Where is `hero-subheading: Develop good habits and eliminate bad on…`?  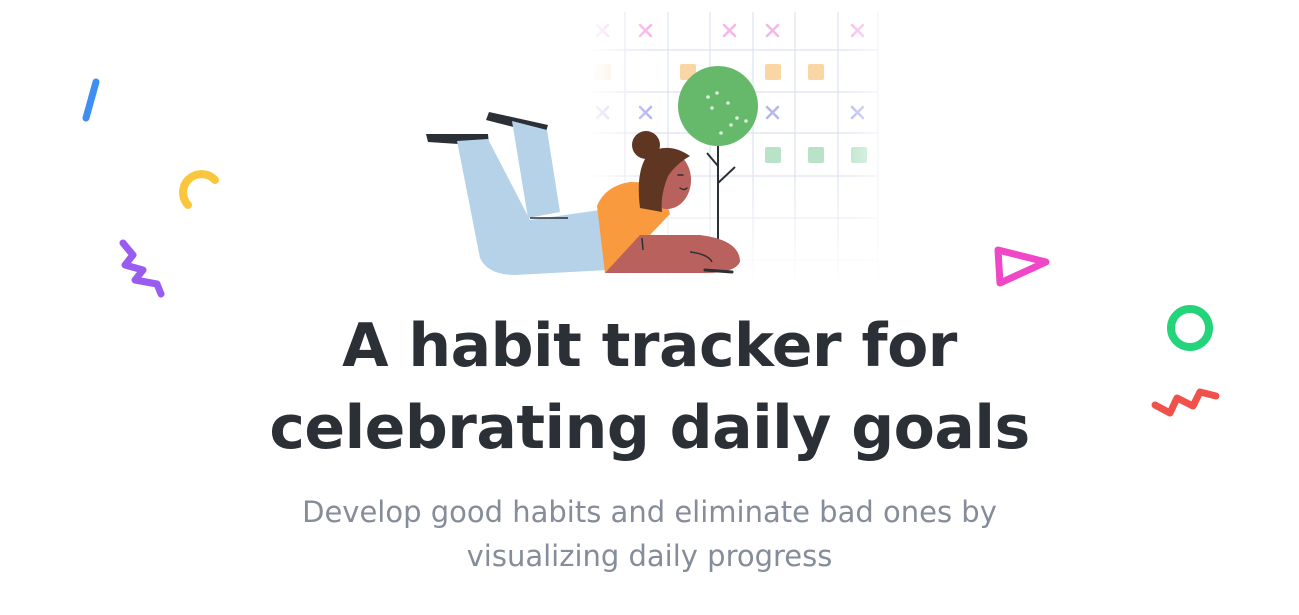
hero-subheading: Develop good habits and eliminate bad on… is located at coordinates (649, 534).